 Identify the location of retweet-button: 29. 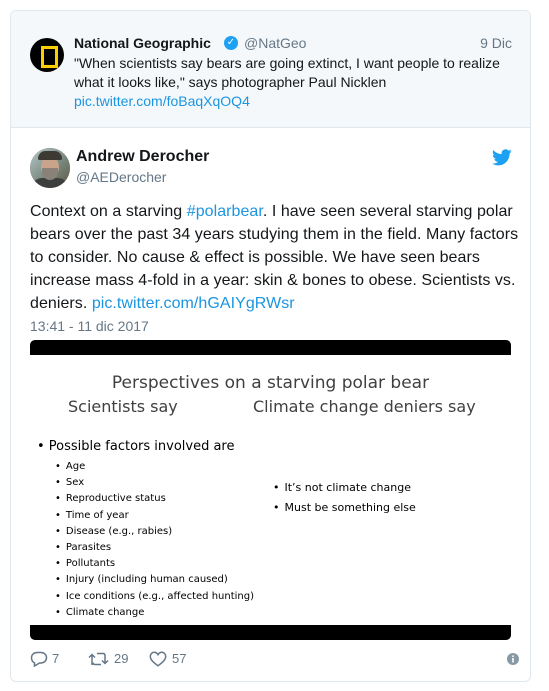
(113, 659).